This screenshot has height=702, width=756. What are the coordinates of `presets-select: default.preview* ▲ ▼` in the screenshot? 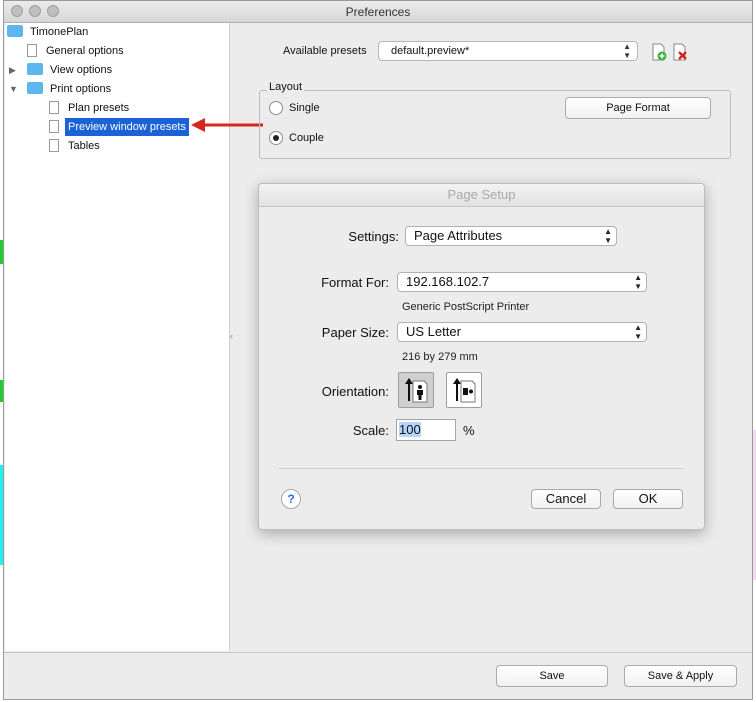 It's located at (508, 51).